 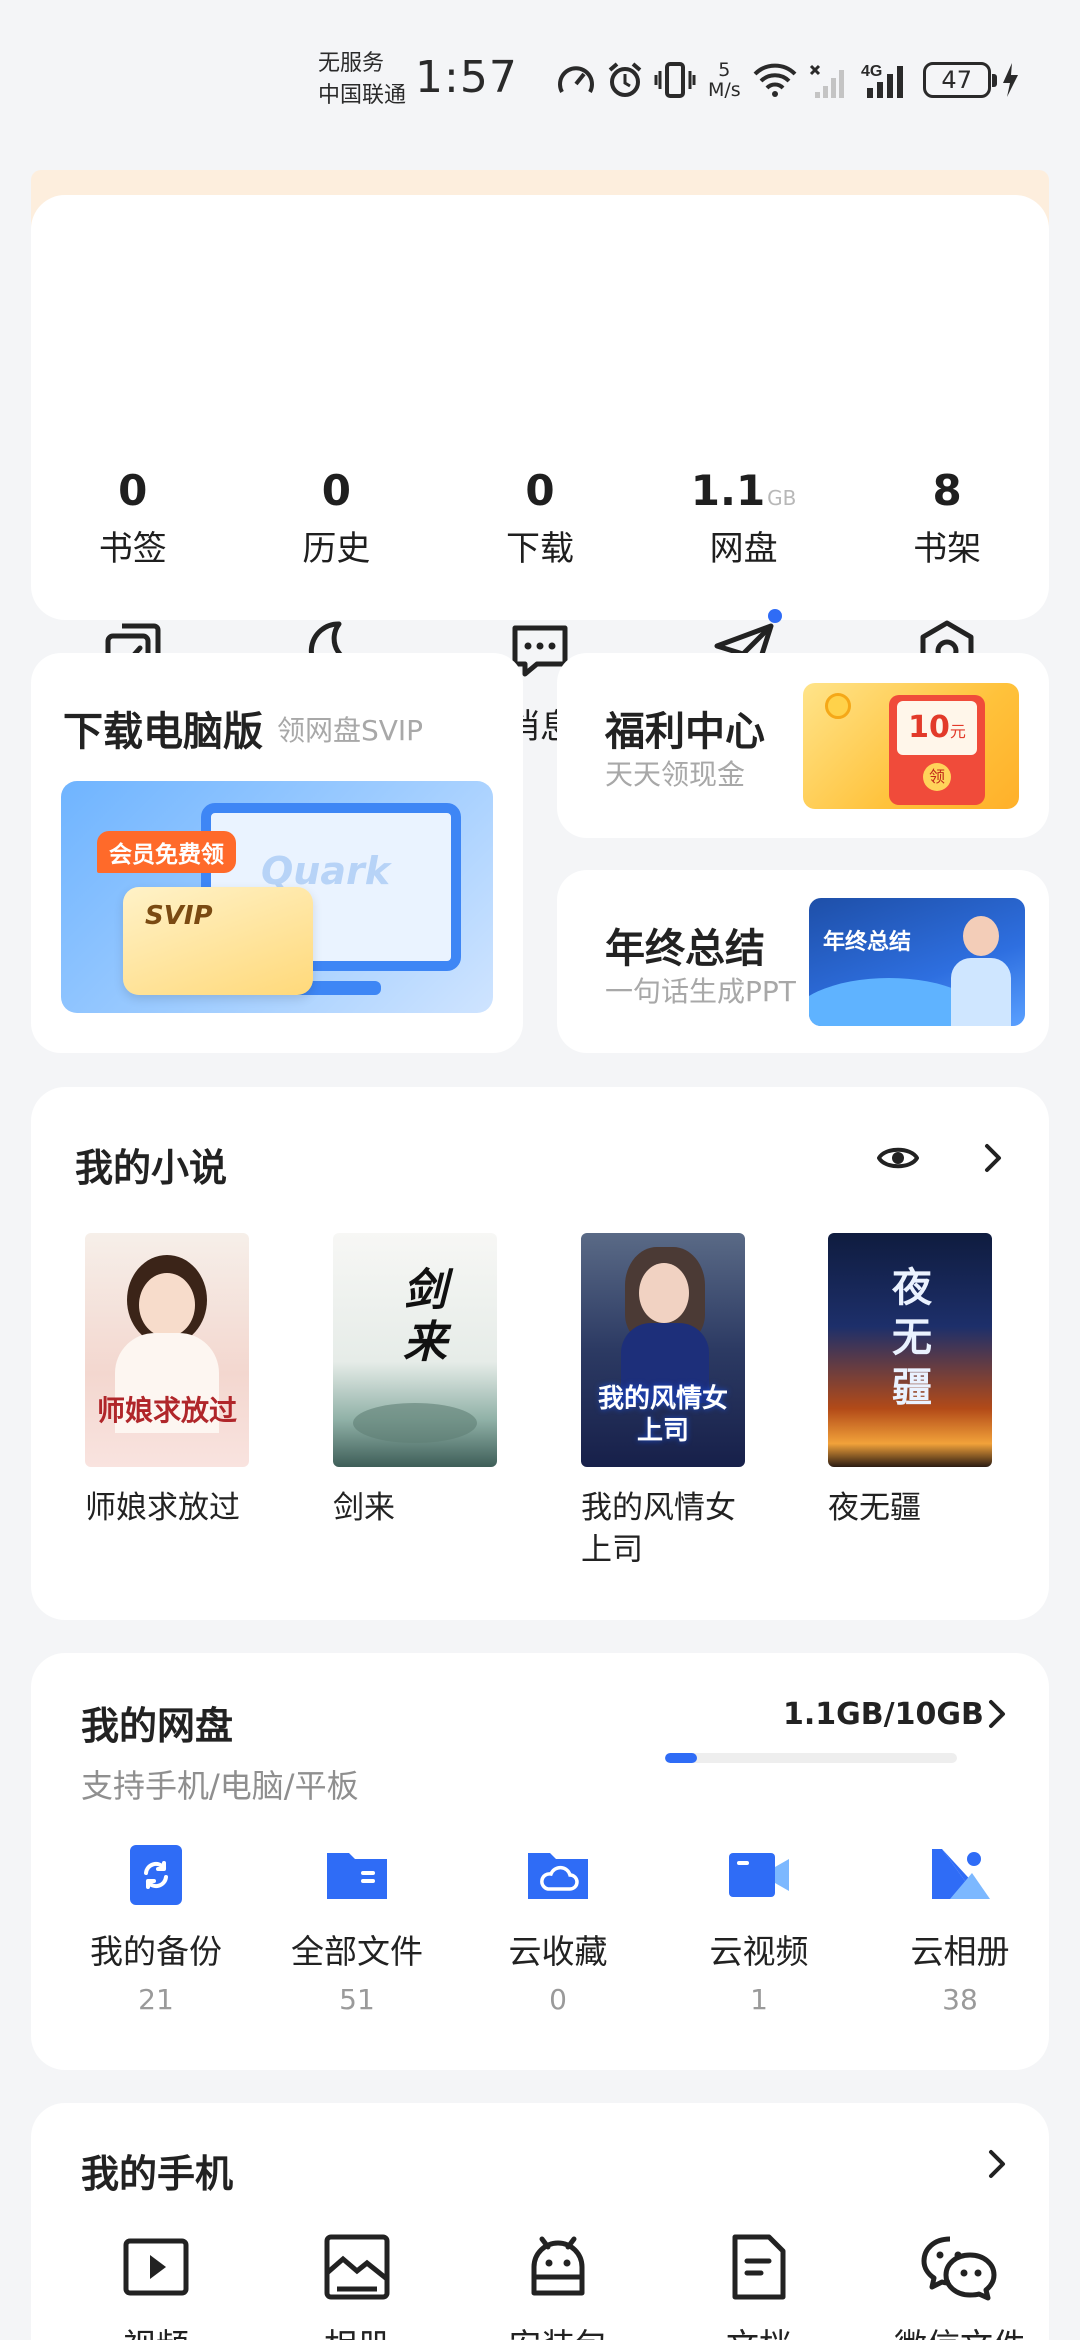 What do you see at coordinates (871, 71) in the screenshot?
I see `network-type: 4G` at bounding box center [871, 71].